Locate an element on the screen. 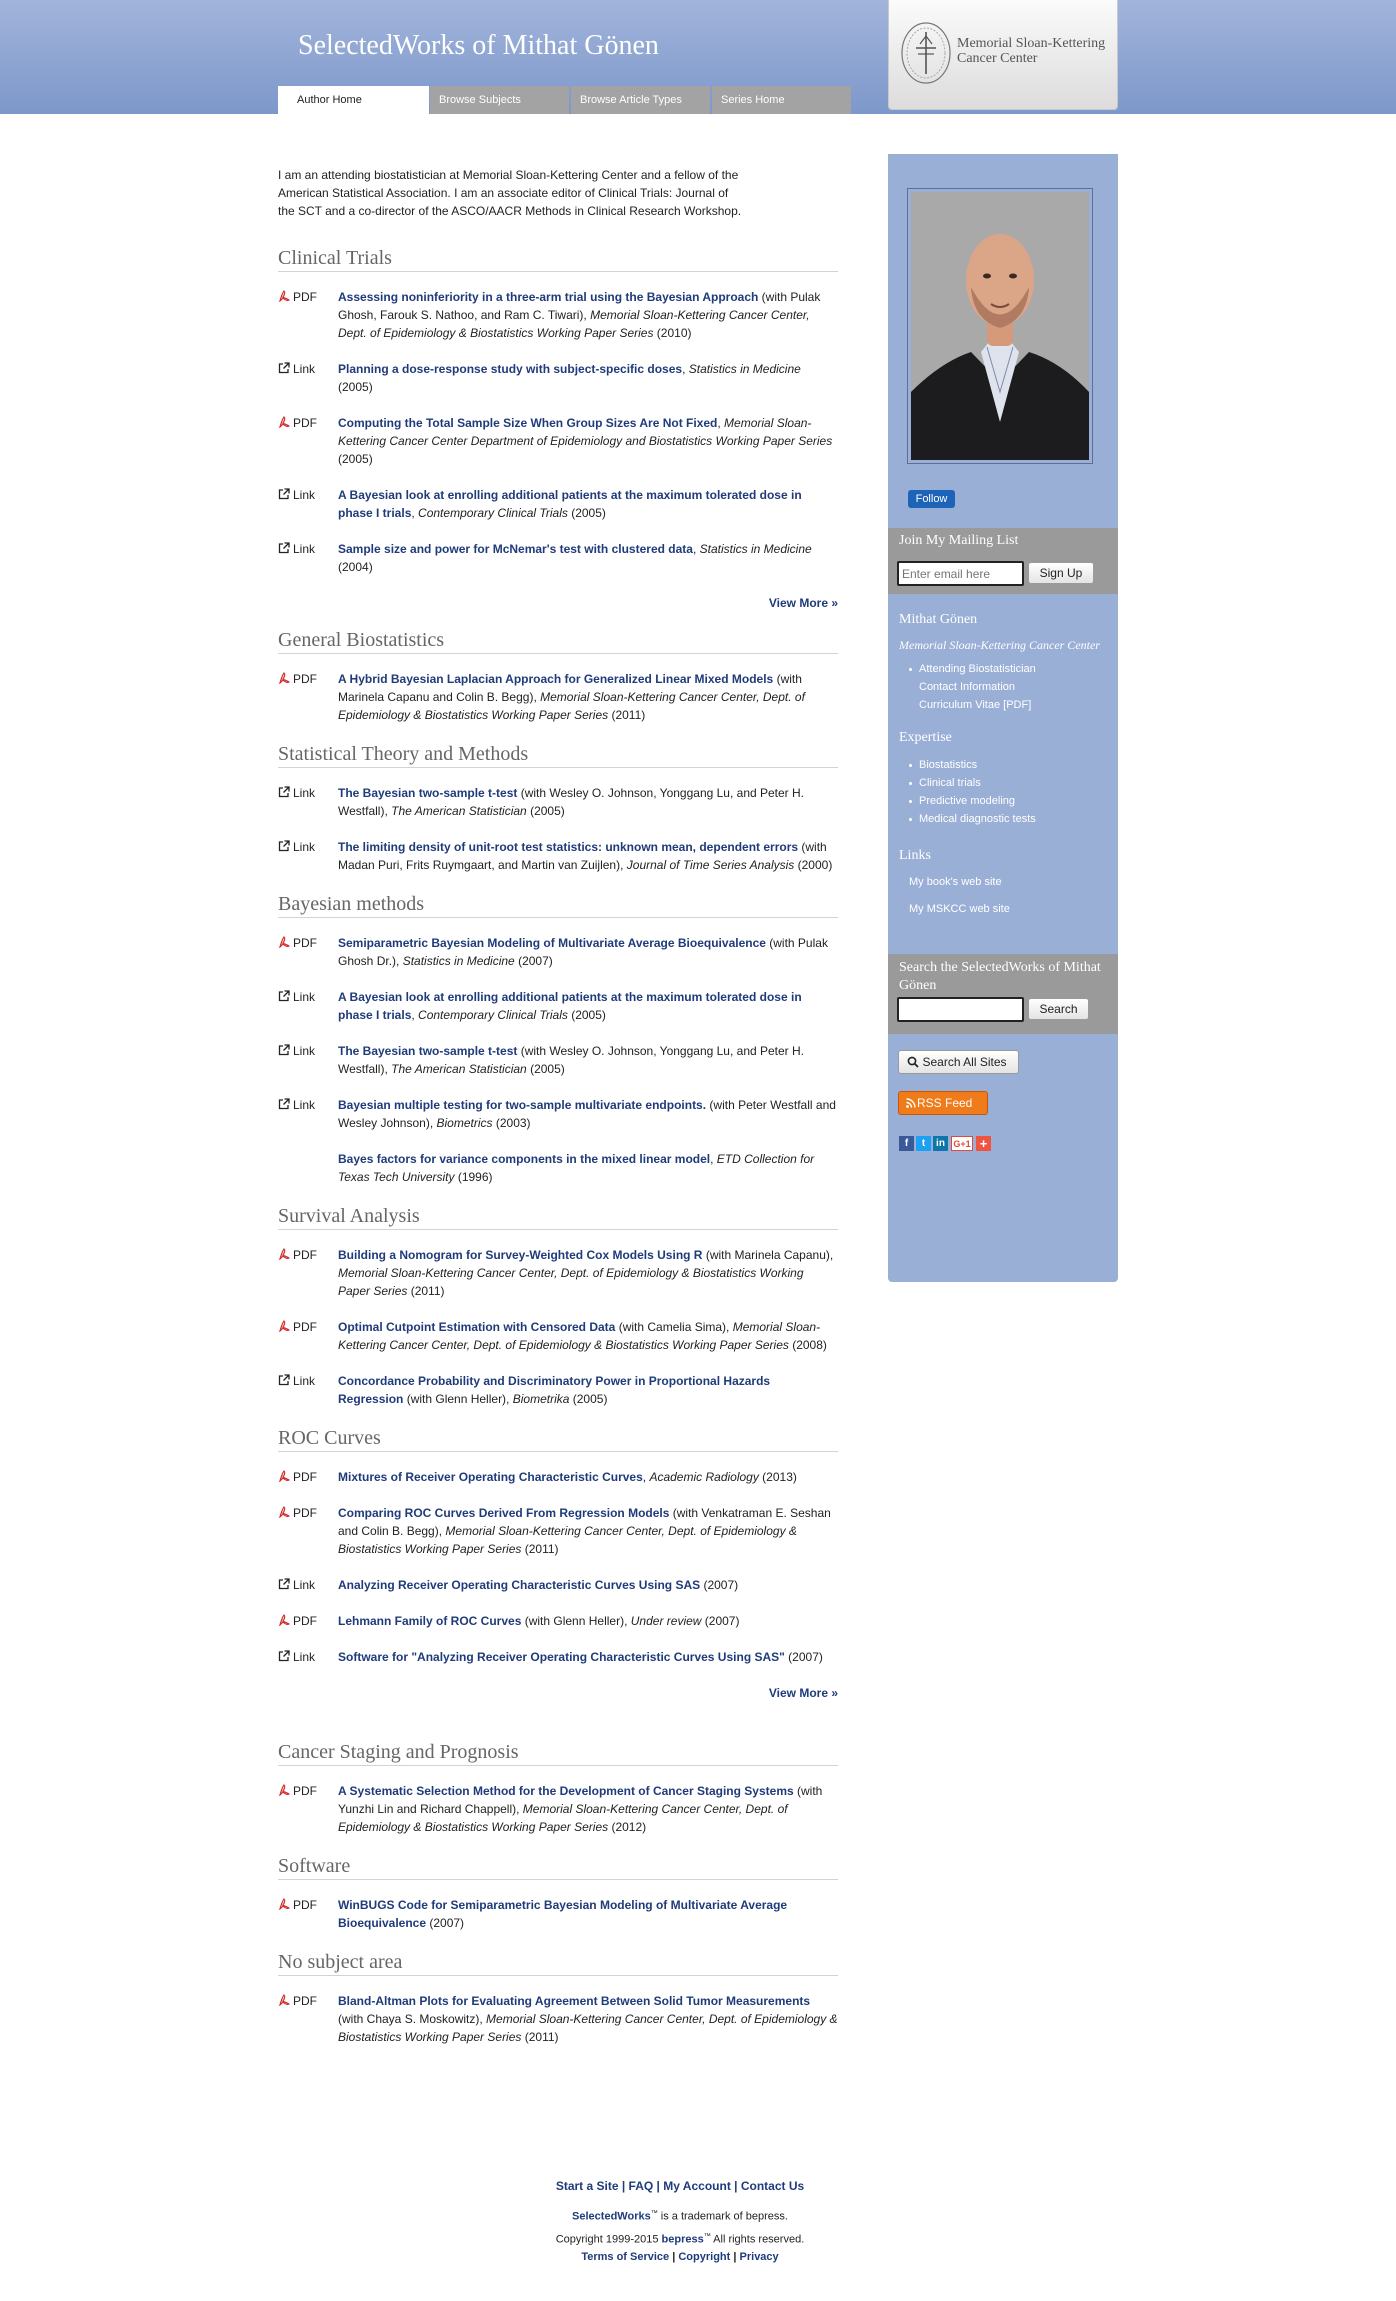 The image size is (1396, 2301). tab-browse-subjects: Browse Subjects is located at coordinates (499, 100).